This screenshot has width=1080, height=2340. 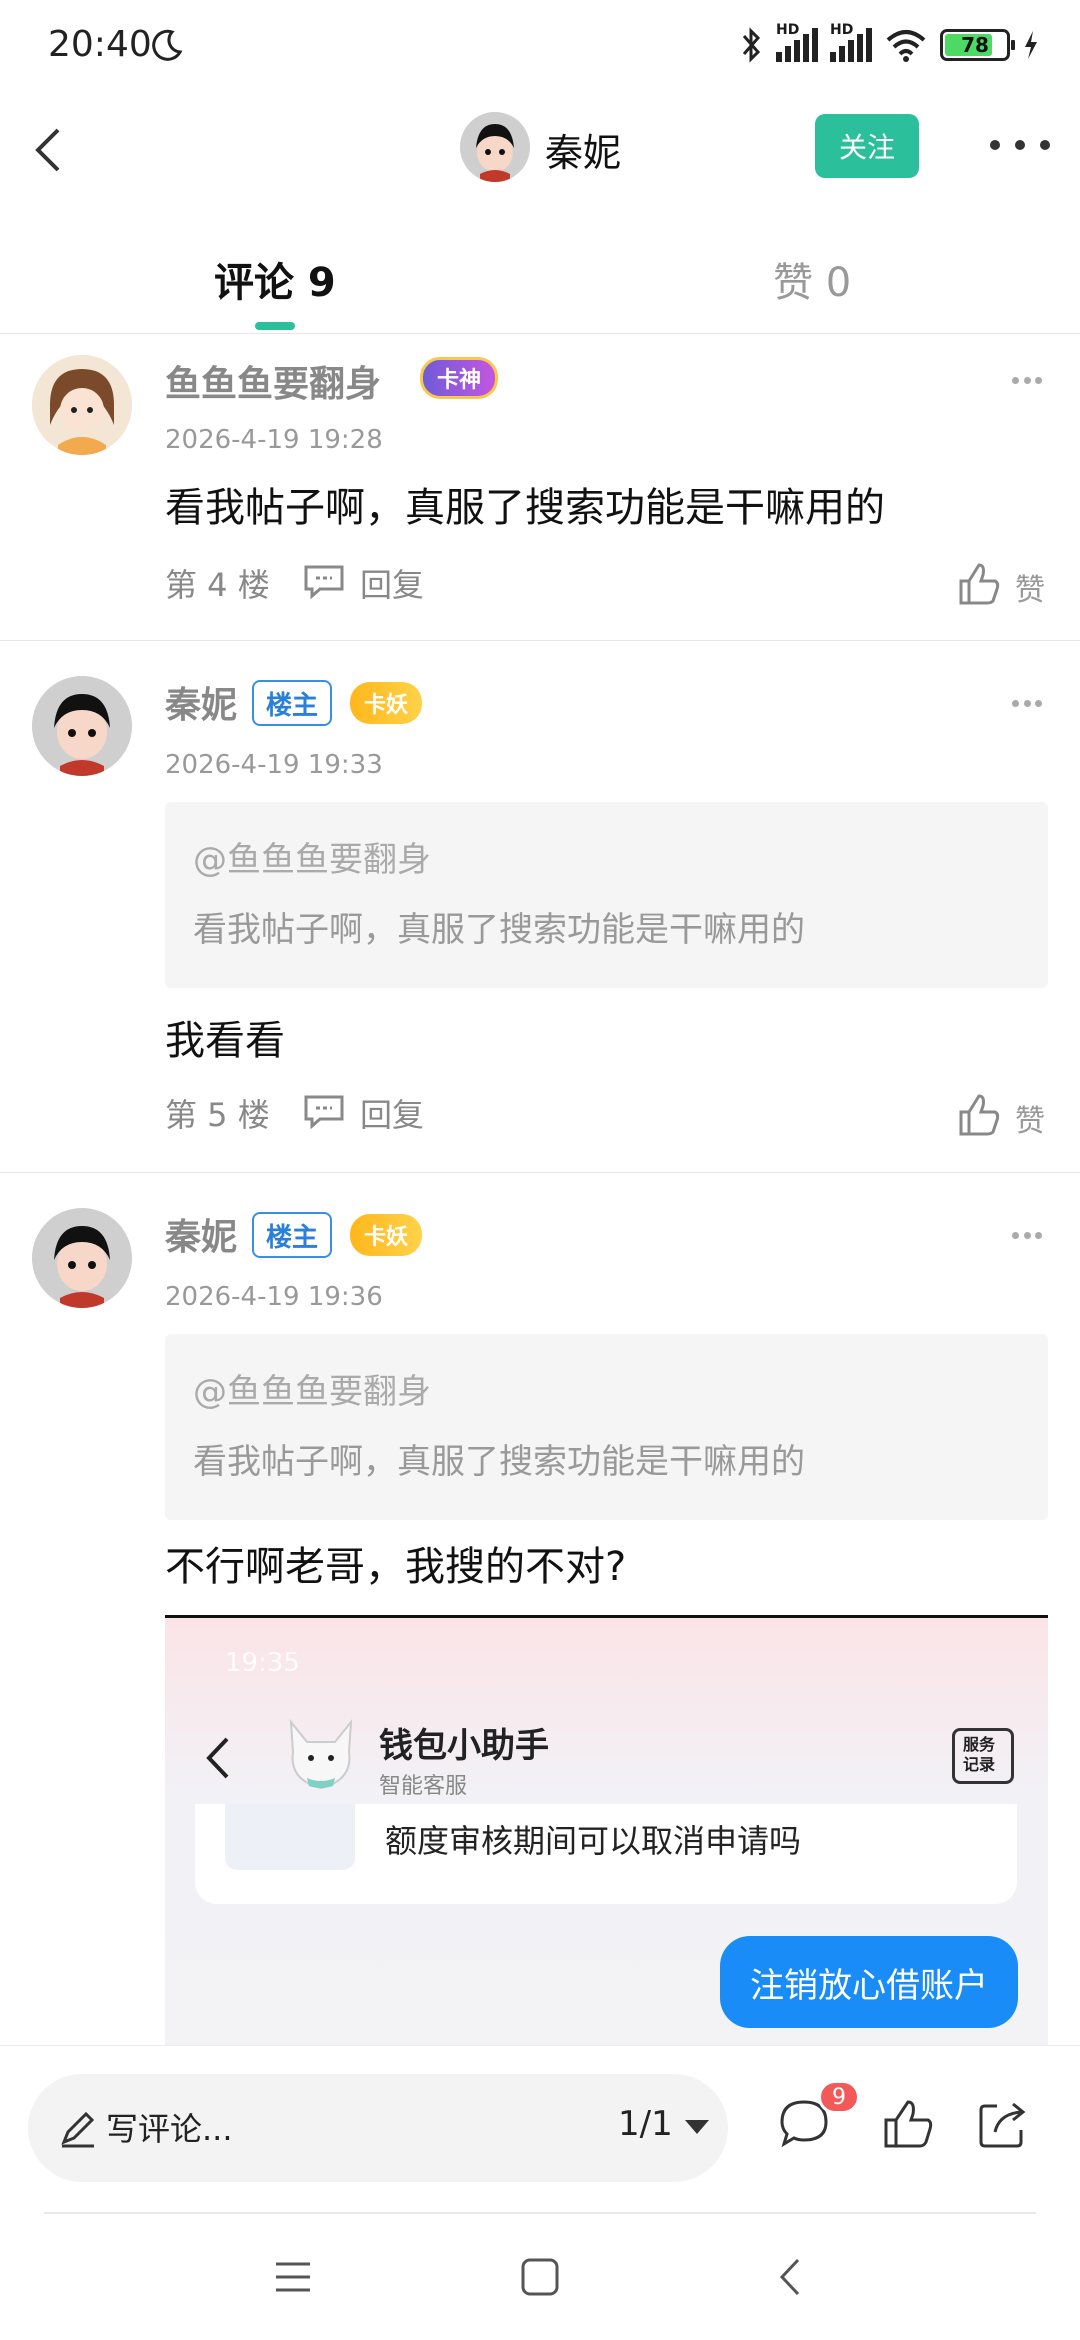 What do you see at coordinates (396, 1567) in the screenshot?
I see `comment-text: 不行啊老哥，我搜的不对?` at bounding box center [396, 1567].